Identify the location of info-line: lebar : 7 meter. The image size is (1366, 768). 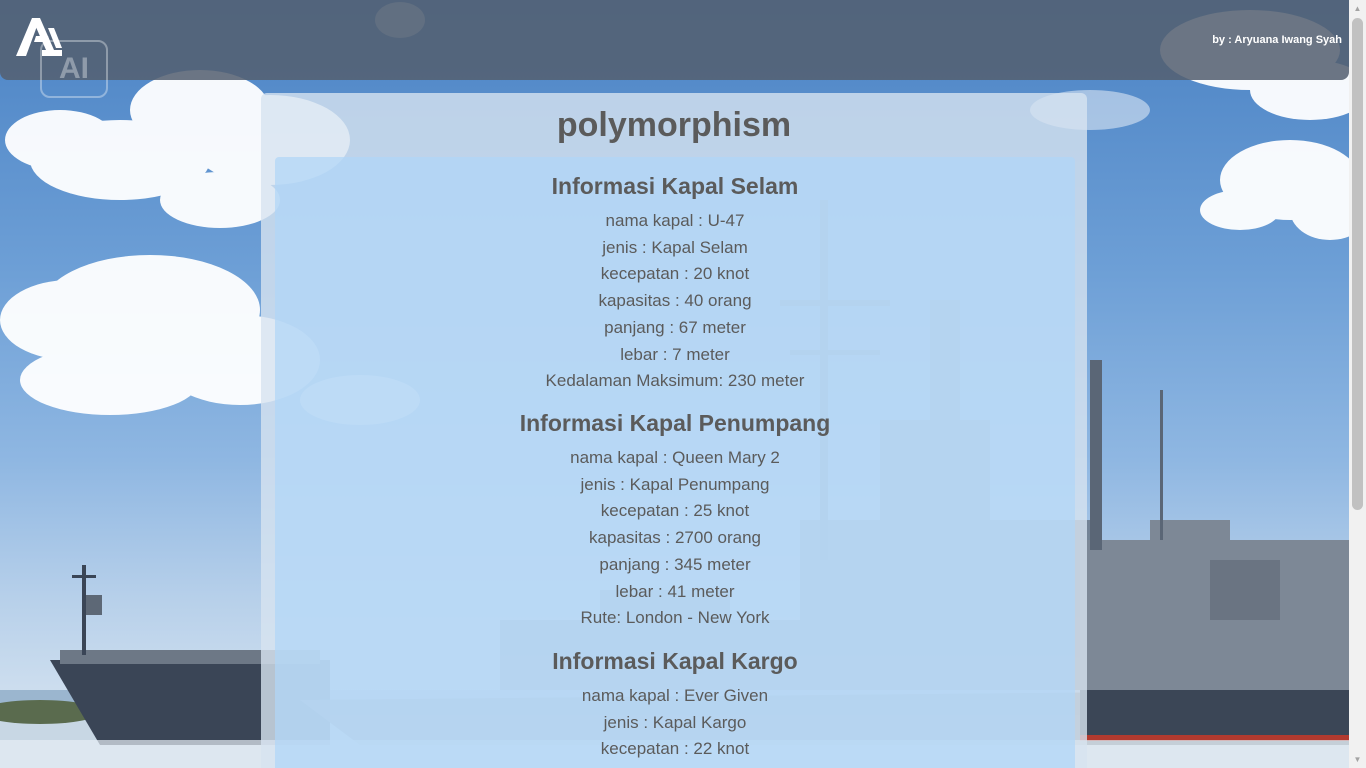
(675, 354).